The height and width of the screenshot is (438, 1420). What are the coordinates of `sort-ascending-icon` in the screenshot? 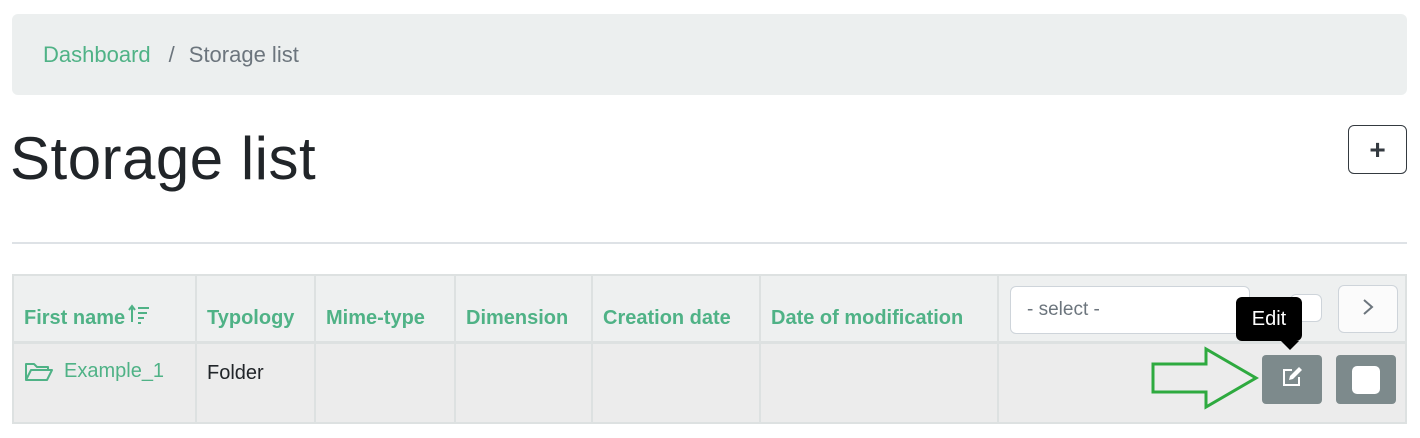 It's located at (139, 317).